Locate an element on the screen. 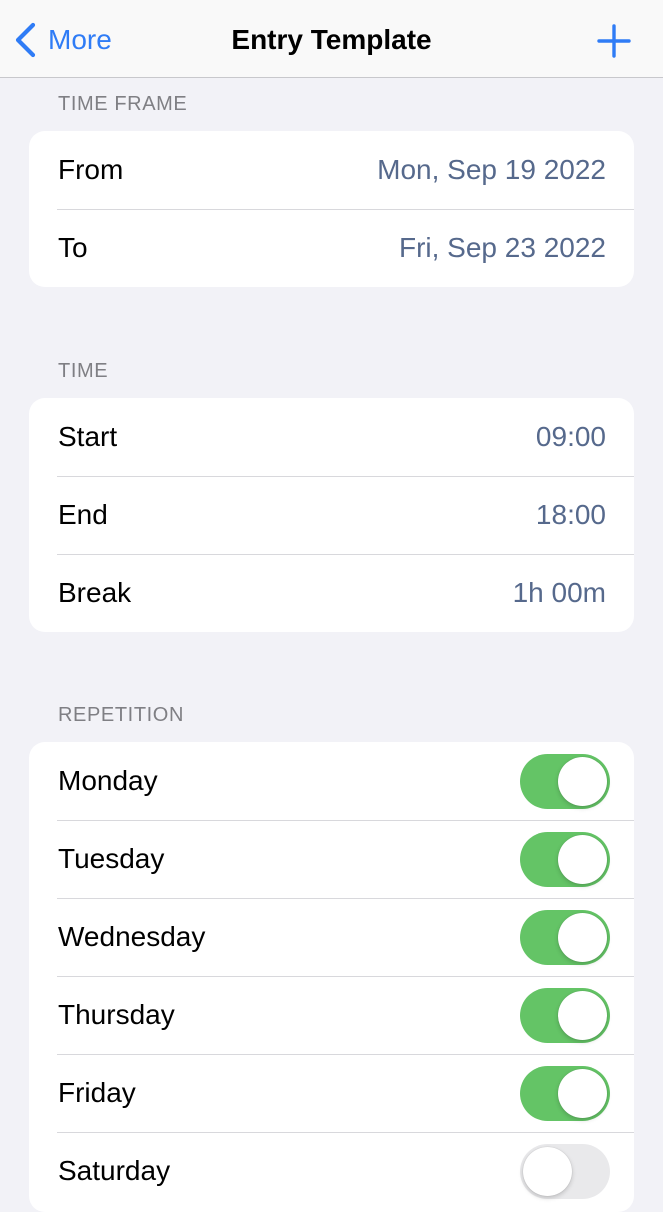 The height and width of the screenshot is (1212, 663). row-label: Monday is located at coordinates (108, 780).